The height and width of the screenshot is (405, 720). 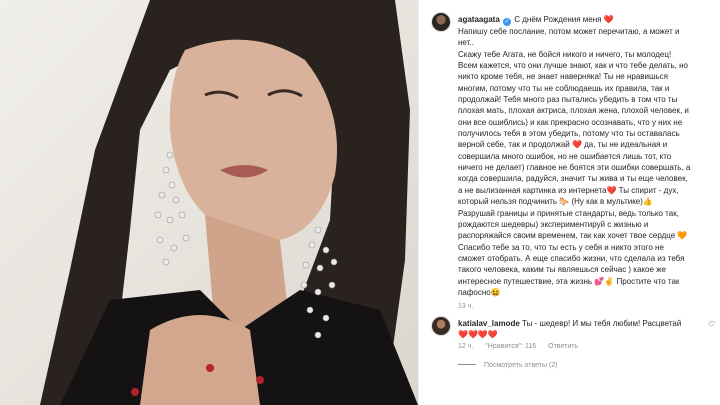 What do you see at coordinates (466, 43) in the screenshot?
I see `caption-line: нет..` at bounding box center [466, 43].